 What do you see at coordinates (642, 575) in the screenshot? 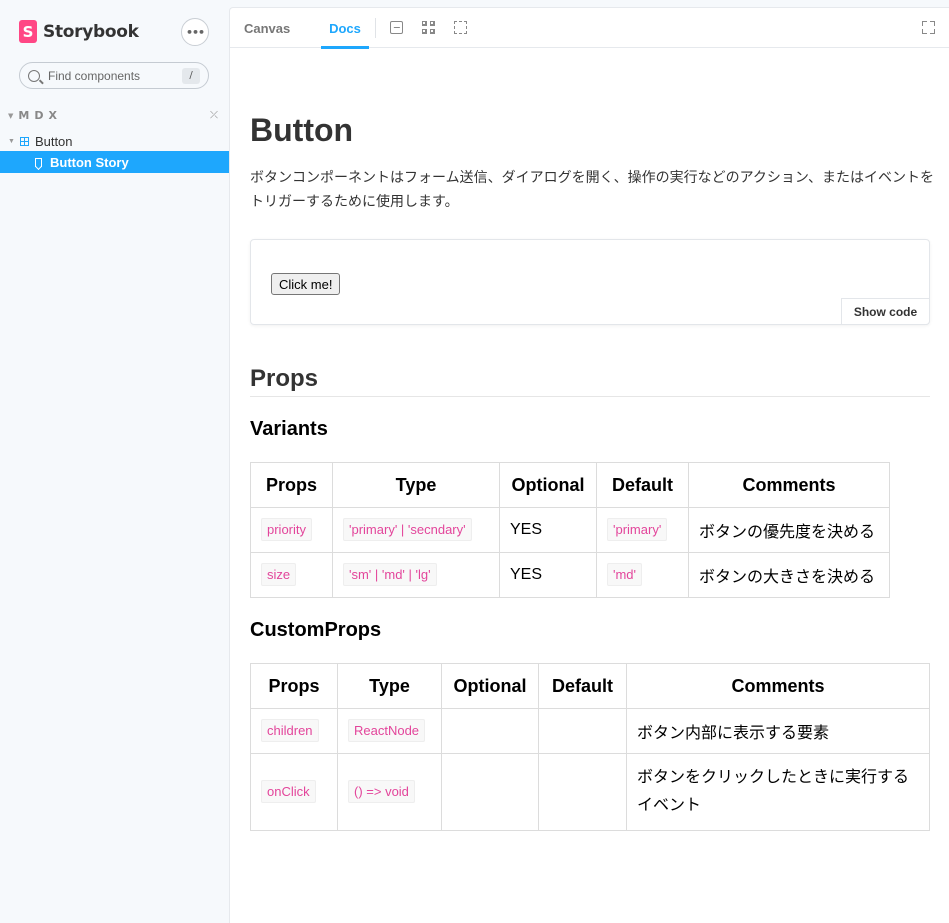
I see `cell-default: 'md'` at bounding box center [642, 575].